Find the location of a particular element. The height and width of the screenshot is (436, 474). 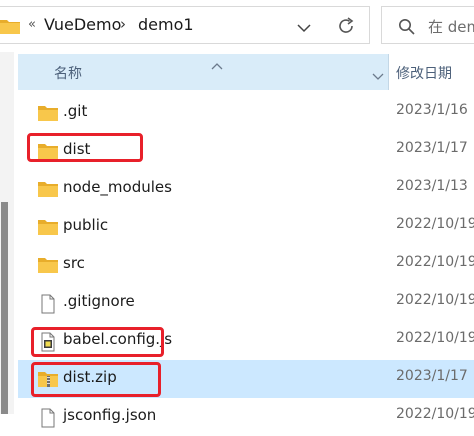

annotation-highlight-dist is located at coordinates (85, 147).